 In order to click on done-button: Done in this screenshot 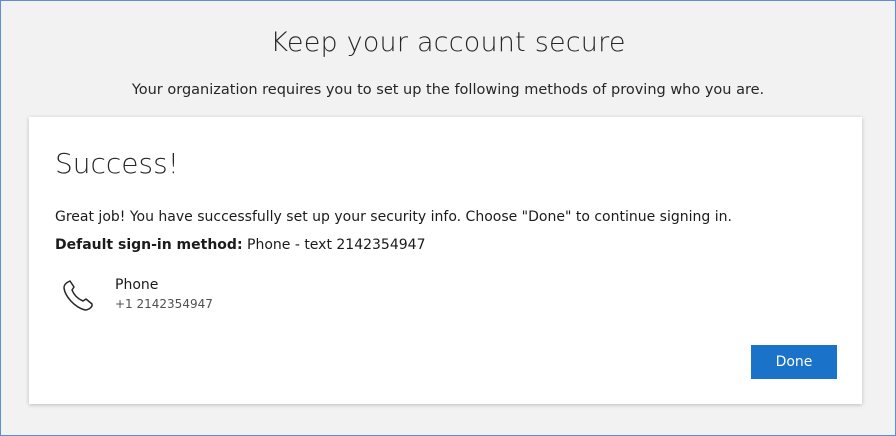, I will do `click(794, 362)`.